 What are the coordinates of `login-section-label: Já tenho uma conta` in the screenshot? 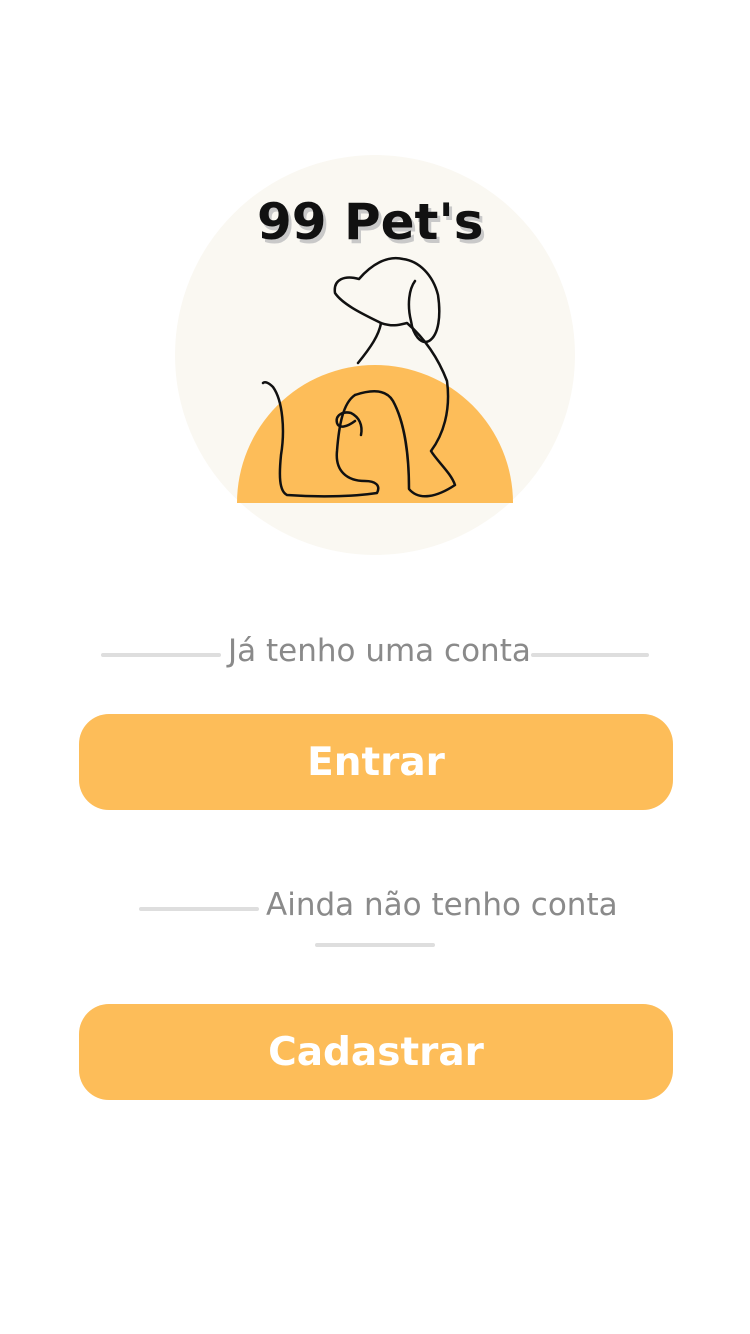 It's located at (379, 651).